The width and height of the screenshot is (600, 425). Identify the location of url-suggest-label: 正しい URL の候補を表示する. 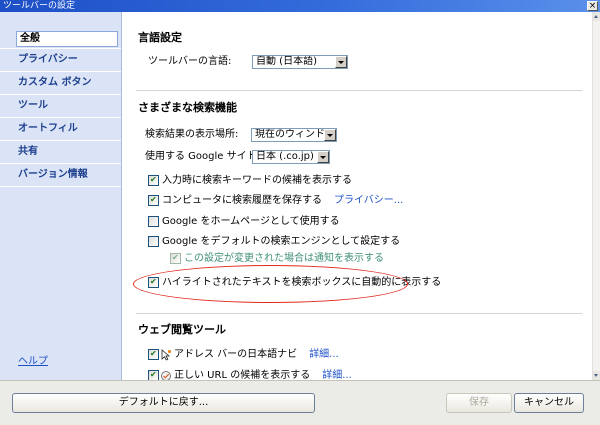
(242, 375).